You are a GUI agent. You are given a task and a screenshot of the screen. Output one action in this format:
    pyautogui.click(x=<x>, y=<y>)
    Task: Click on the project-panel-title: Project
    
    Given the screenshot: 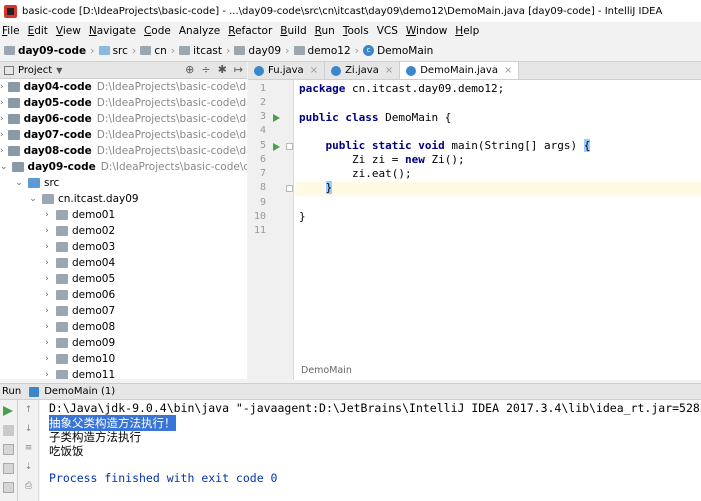 What is the action you would take?
    pyautogui.click(x=35, y=70)
    